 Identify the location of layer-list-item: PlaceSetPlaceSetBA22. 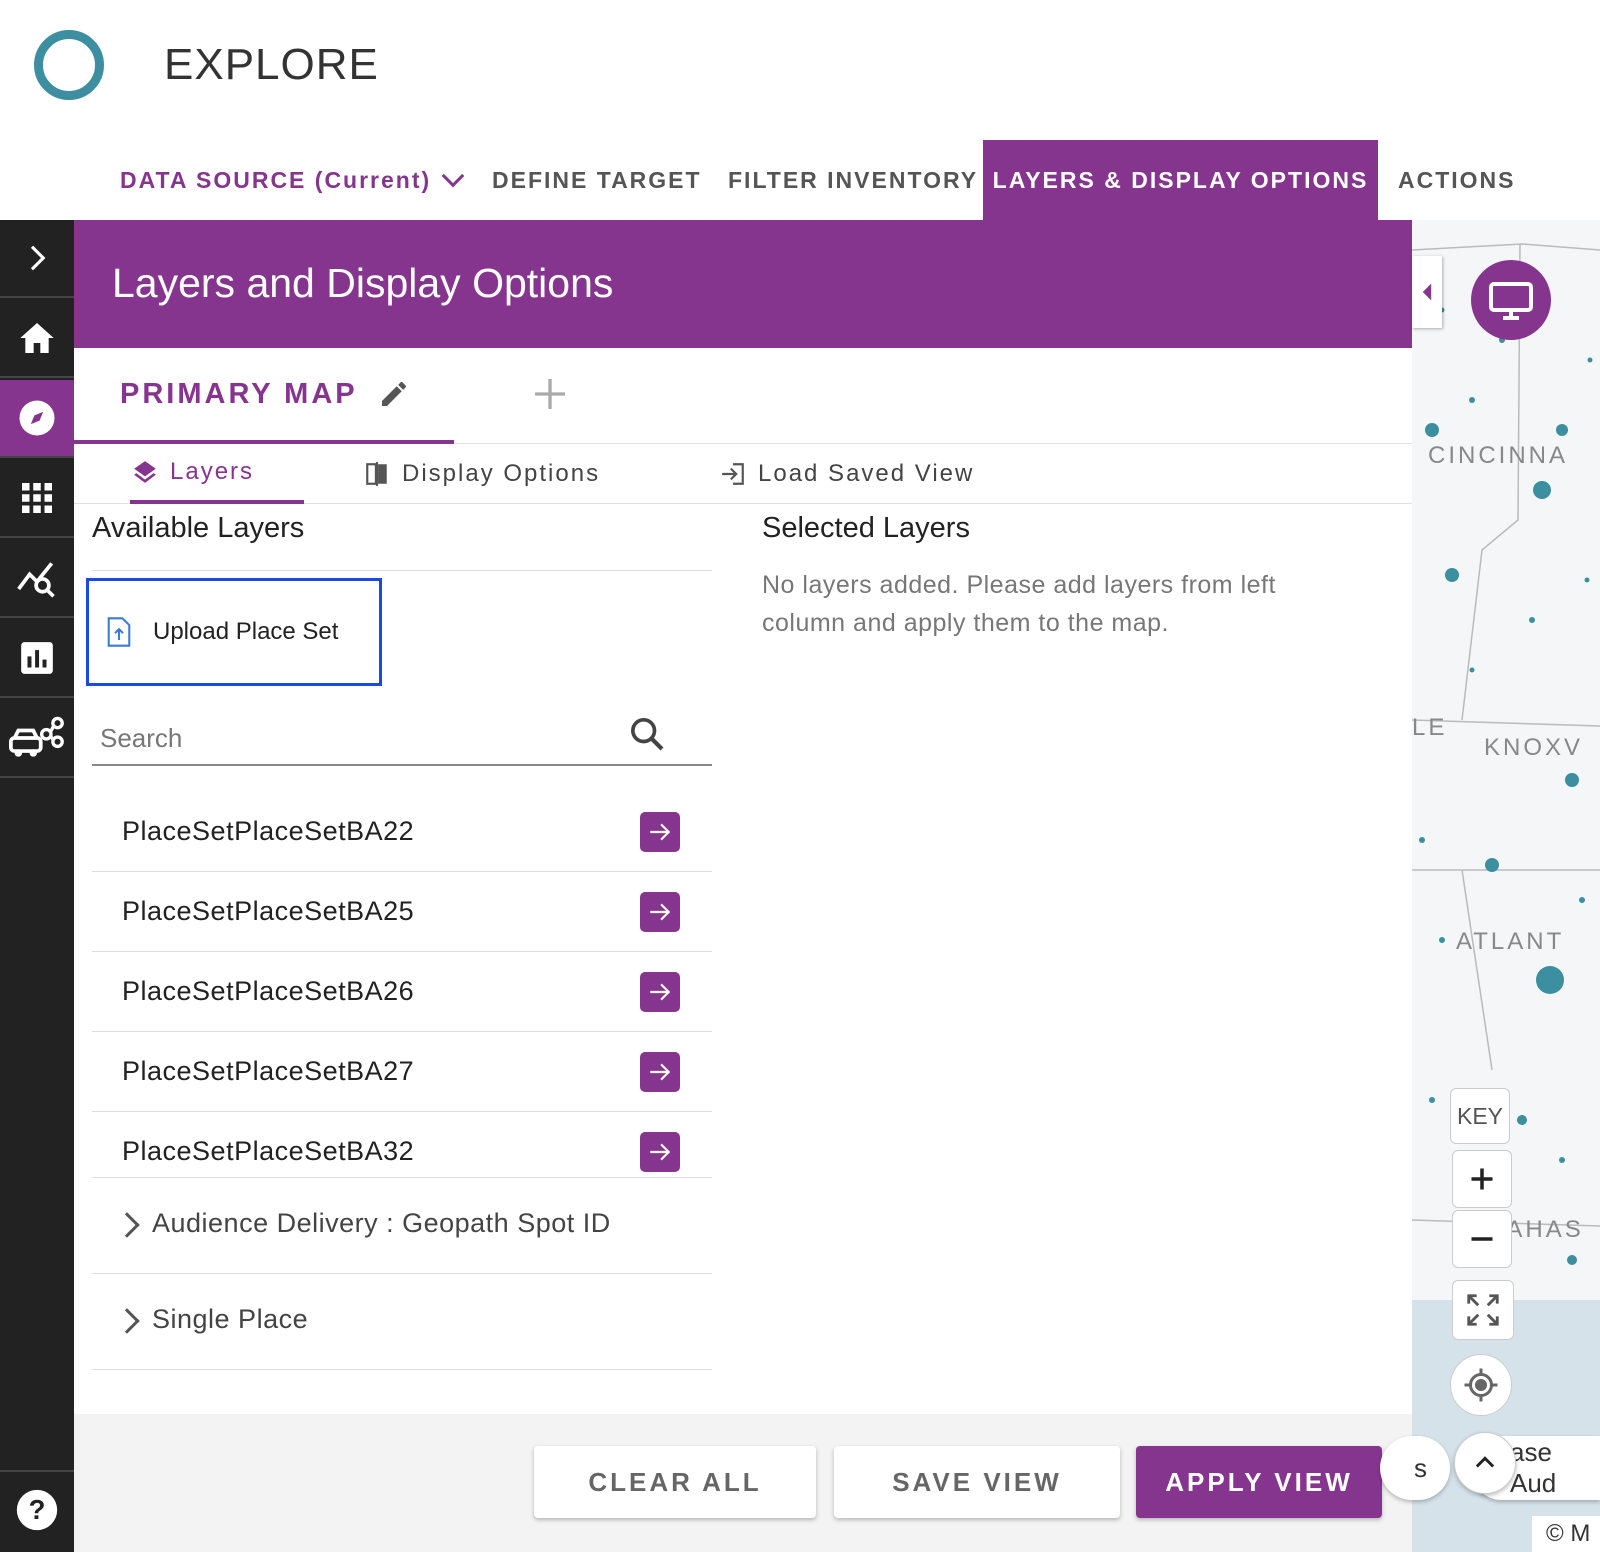
(402, 832).